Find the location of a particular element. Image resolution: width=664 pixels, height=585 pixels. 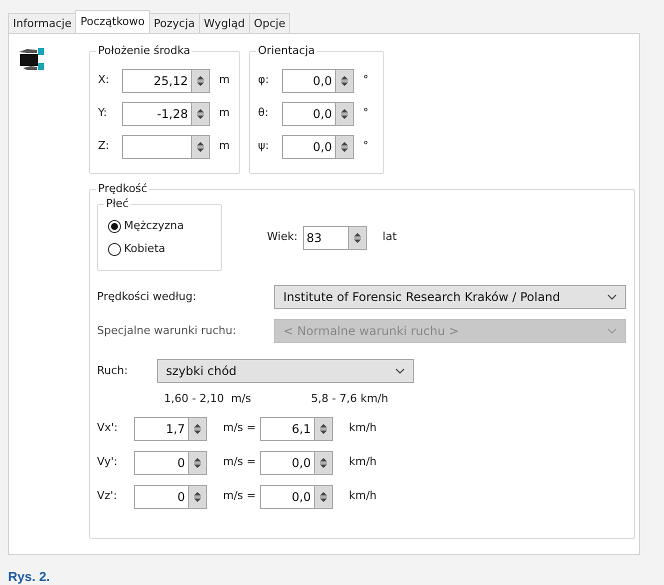

unit-label: lat is located at coordinates (389, 237).